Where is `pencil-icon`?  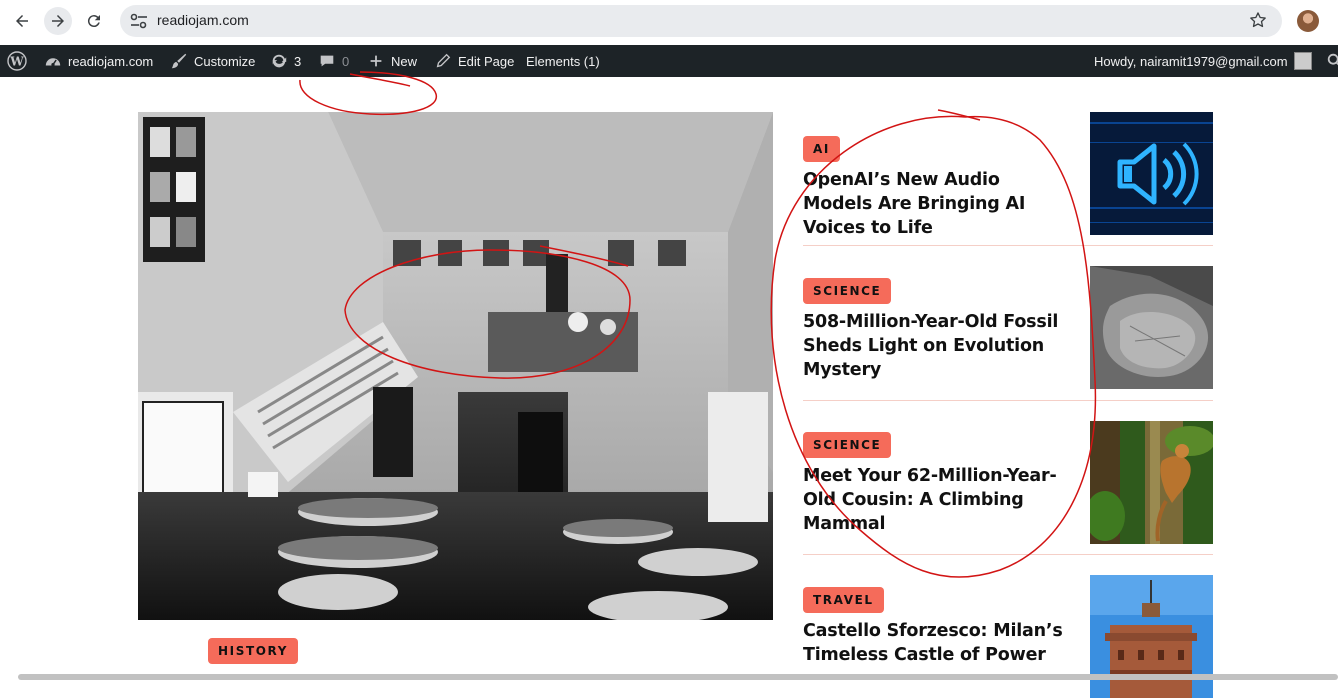 pencil-icon is located at coordinates (443, 60).